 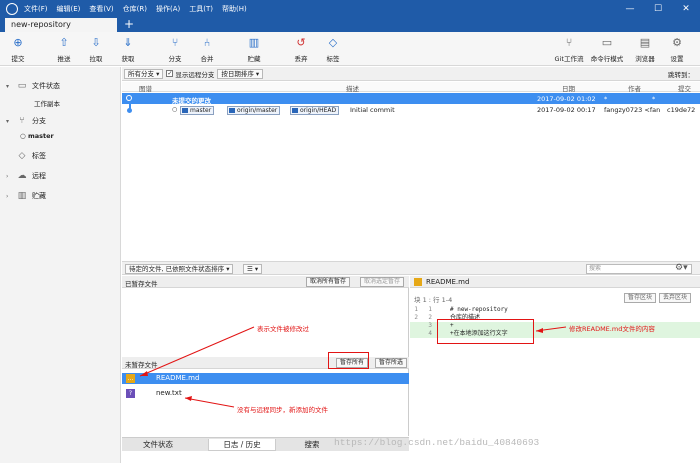 I want to click on branch-icon: ⑂, so click(x=22, y=121).